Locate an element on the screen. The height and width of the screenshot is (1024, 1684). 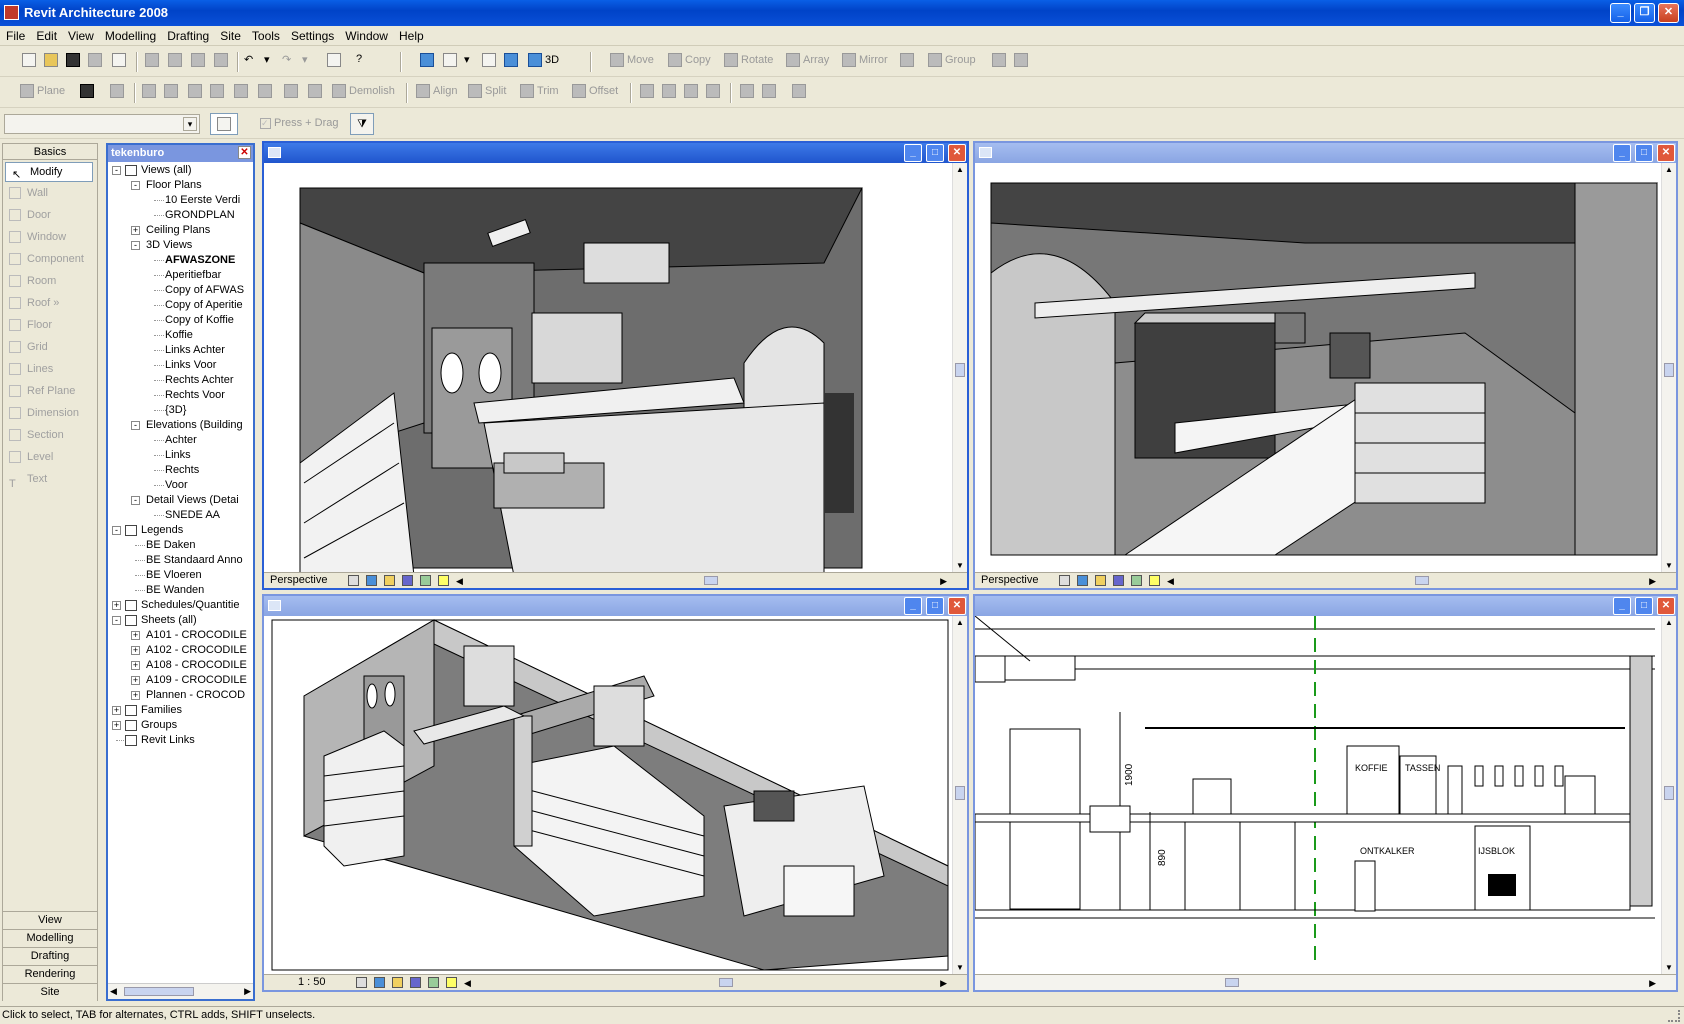
restore-button: ❐ is located at coordinates (1644, 13).